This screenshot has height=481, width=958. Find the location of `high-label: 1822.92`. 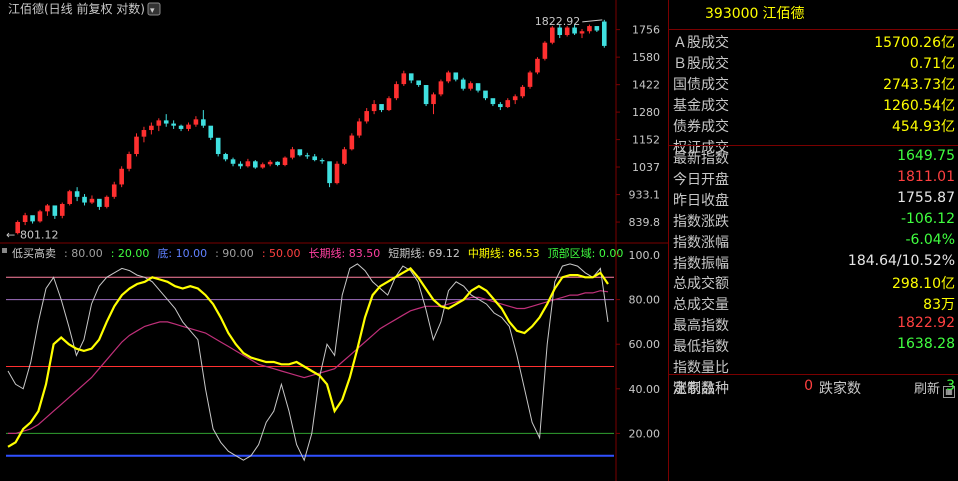

high-label: 1822.92 is located at coordinates (558, 21).